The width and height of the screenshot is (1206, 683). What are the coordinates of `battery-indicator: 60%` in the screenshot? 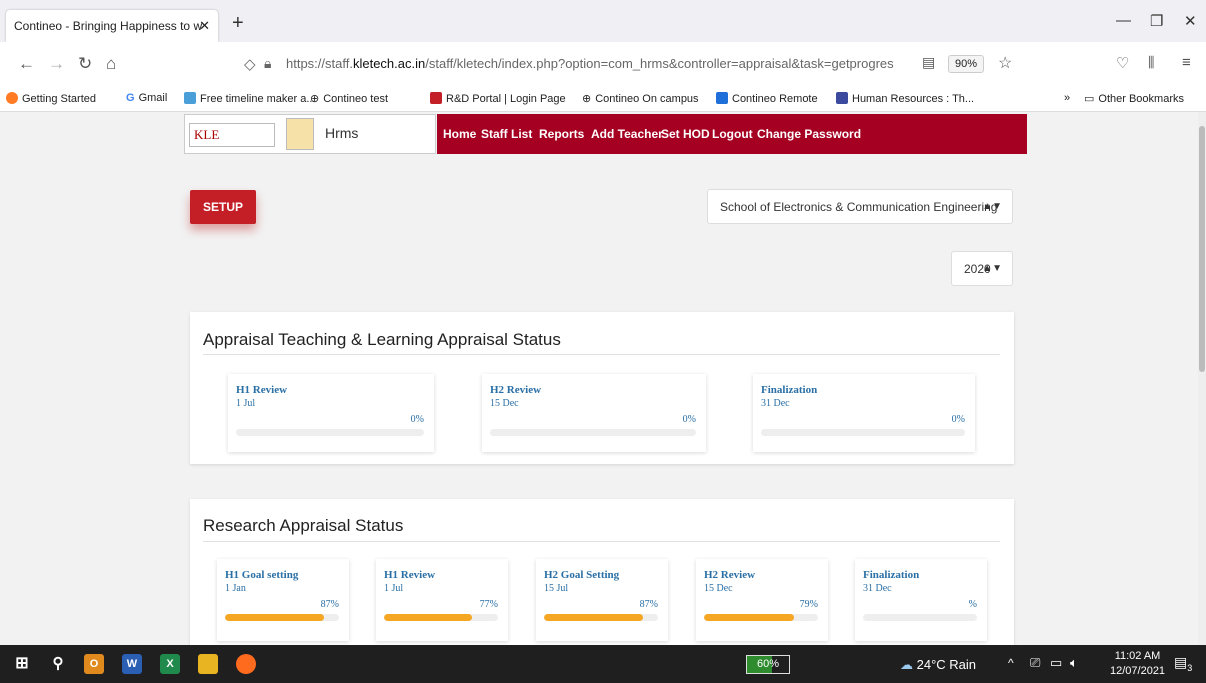 It's located at (768, 664).